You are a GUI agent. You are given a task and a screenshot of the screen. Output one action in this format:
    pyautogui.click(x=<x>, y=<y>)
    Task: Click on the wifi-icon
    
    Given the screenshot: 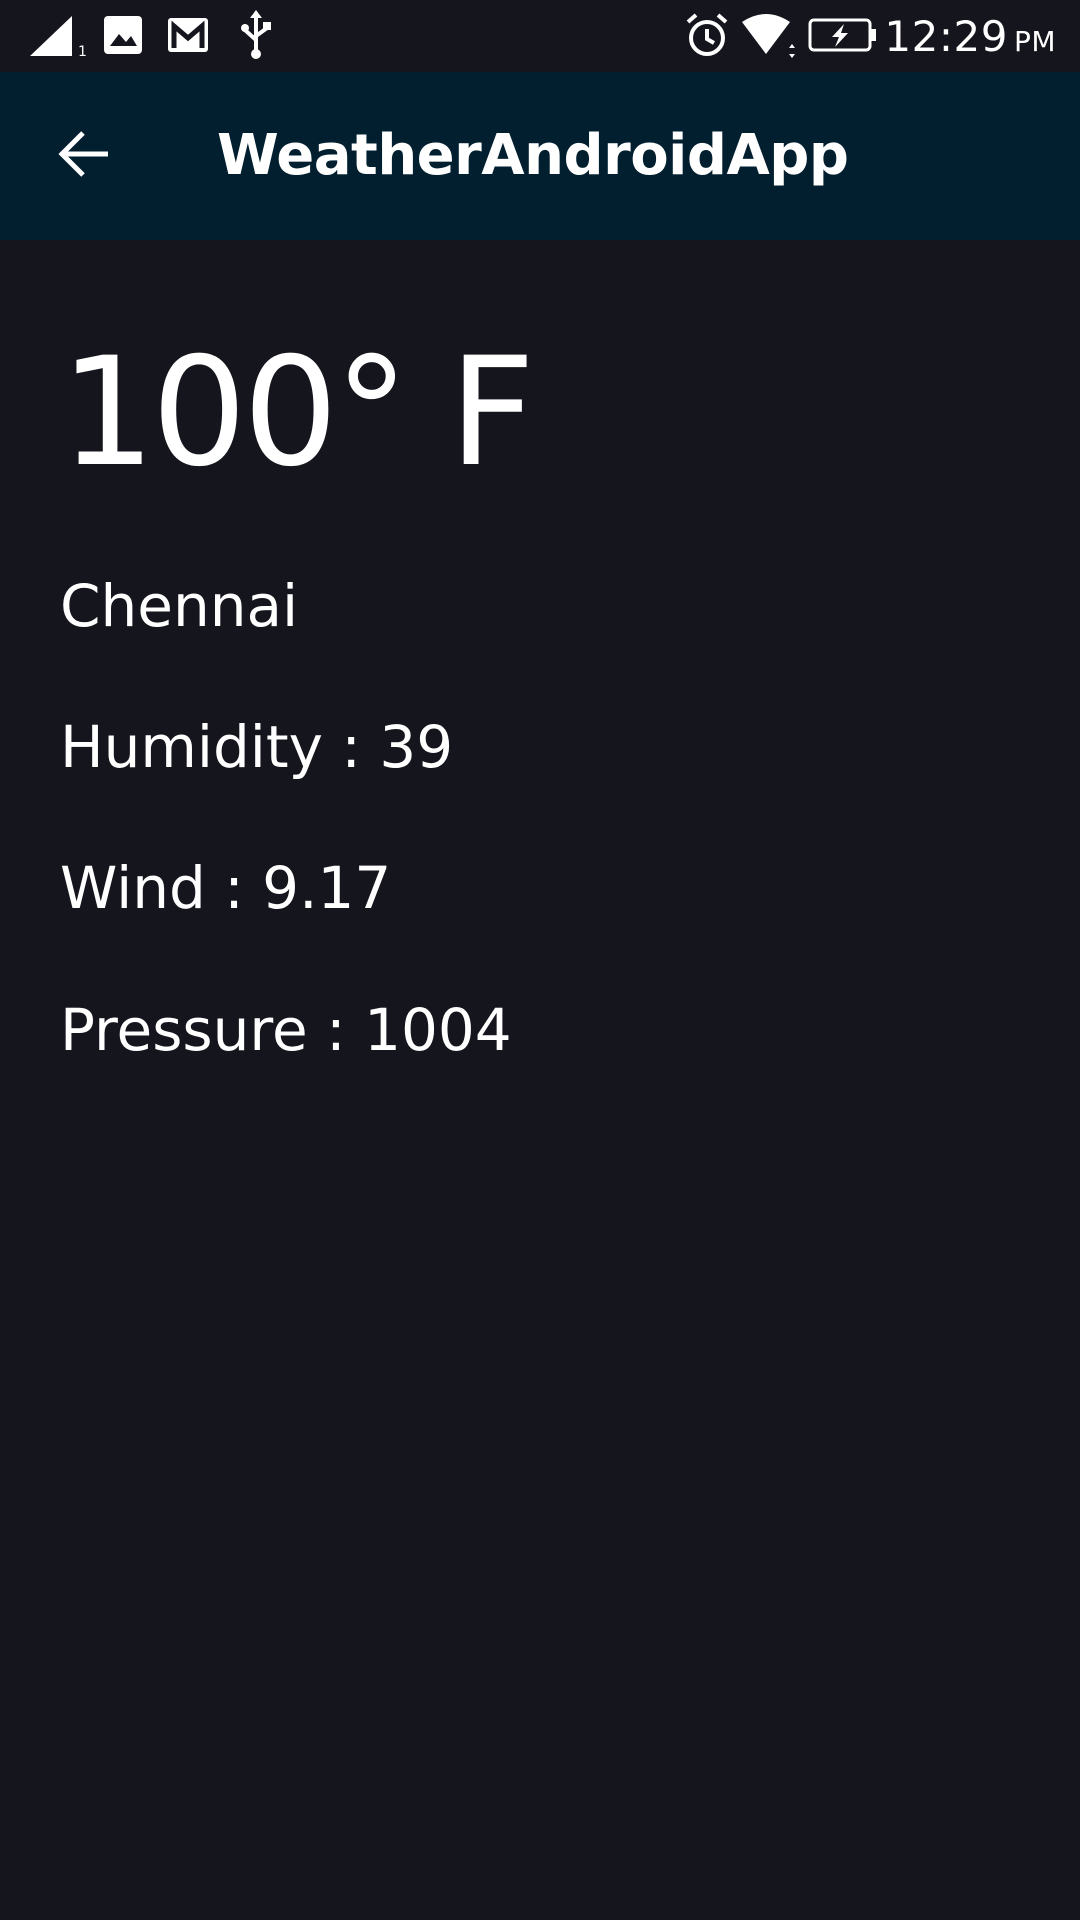 What is the action you would take?
    pyautogui.click(x=769, y=35)
    